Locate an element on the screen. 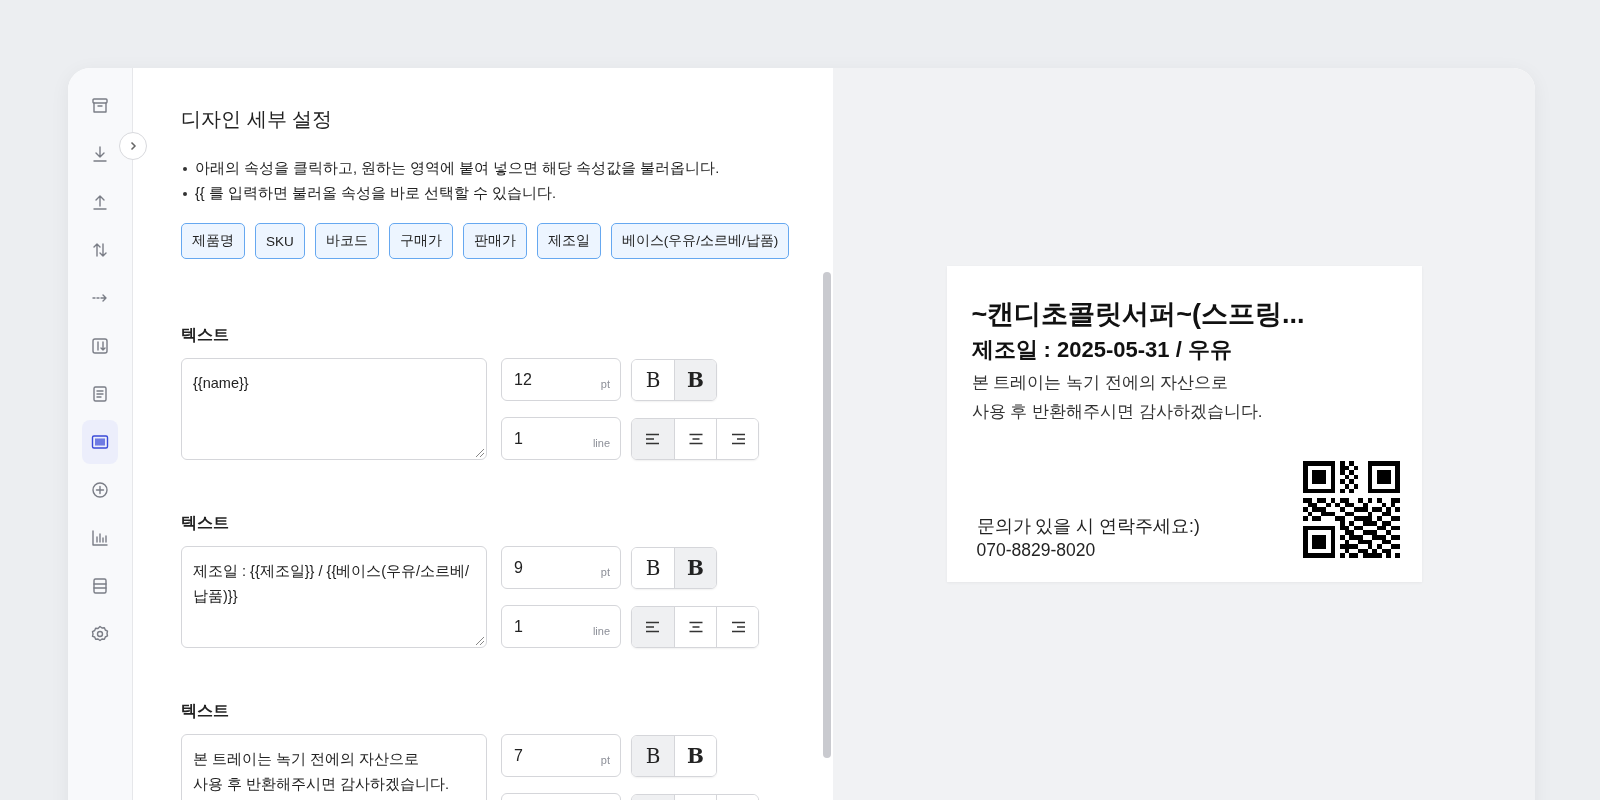  document-icon is located at coordinates (100, 394).